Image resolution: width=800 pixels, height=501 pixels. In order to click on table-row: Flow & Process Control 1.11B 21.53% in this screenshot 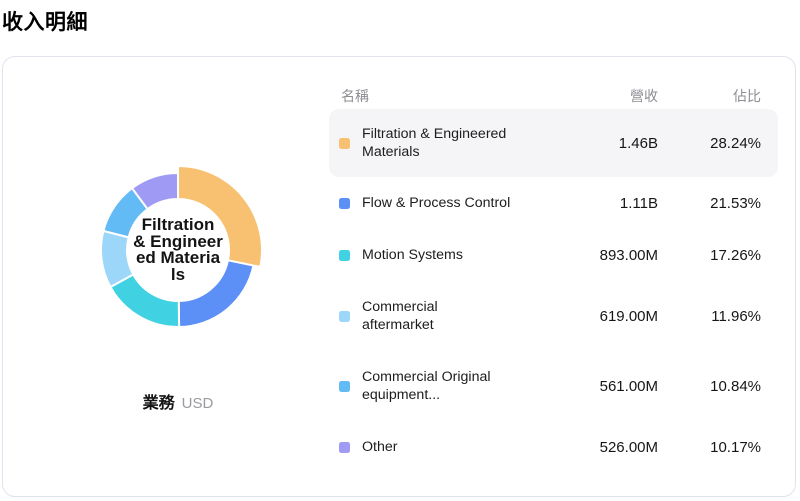, I will do `click(553, 203)`.